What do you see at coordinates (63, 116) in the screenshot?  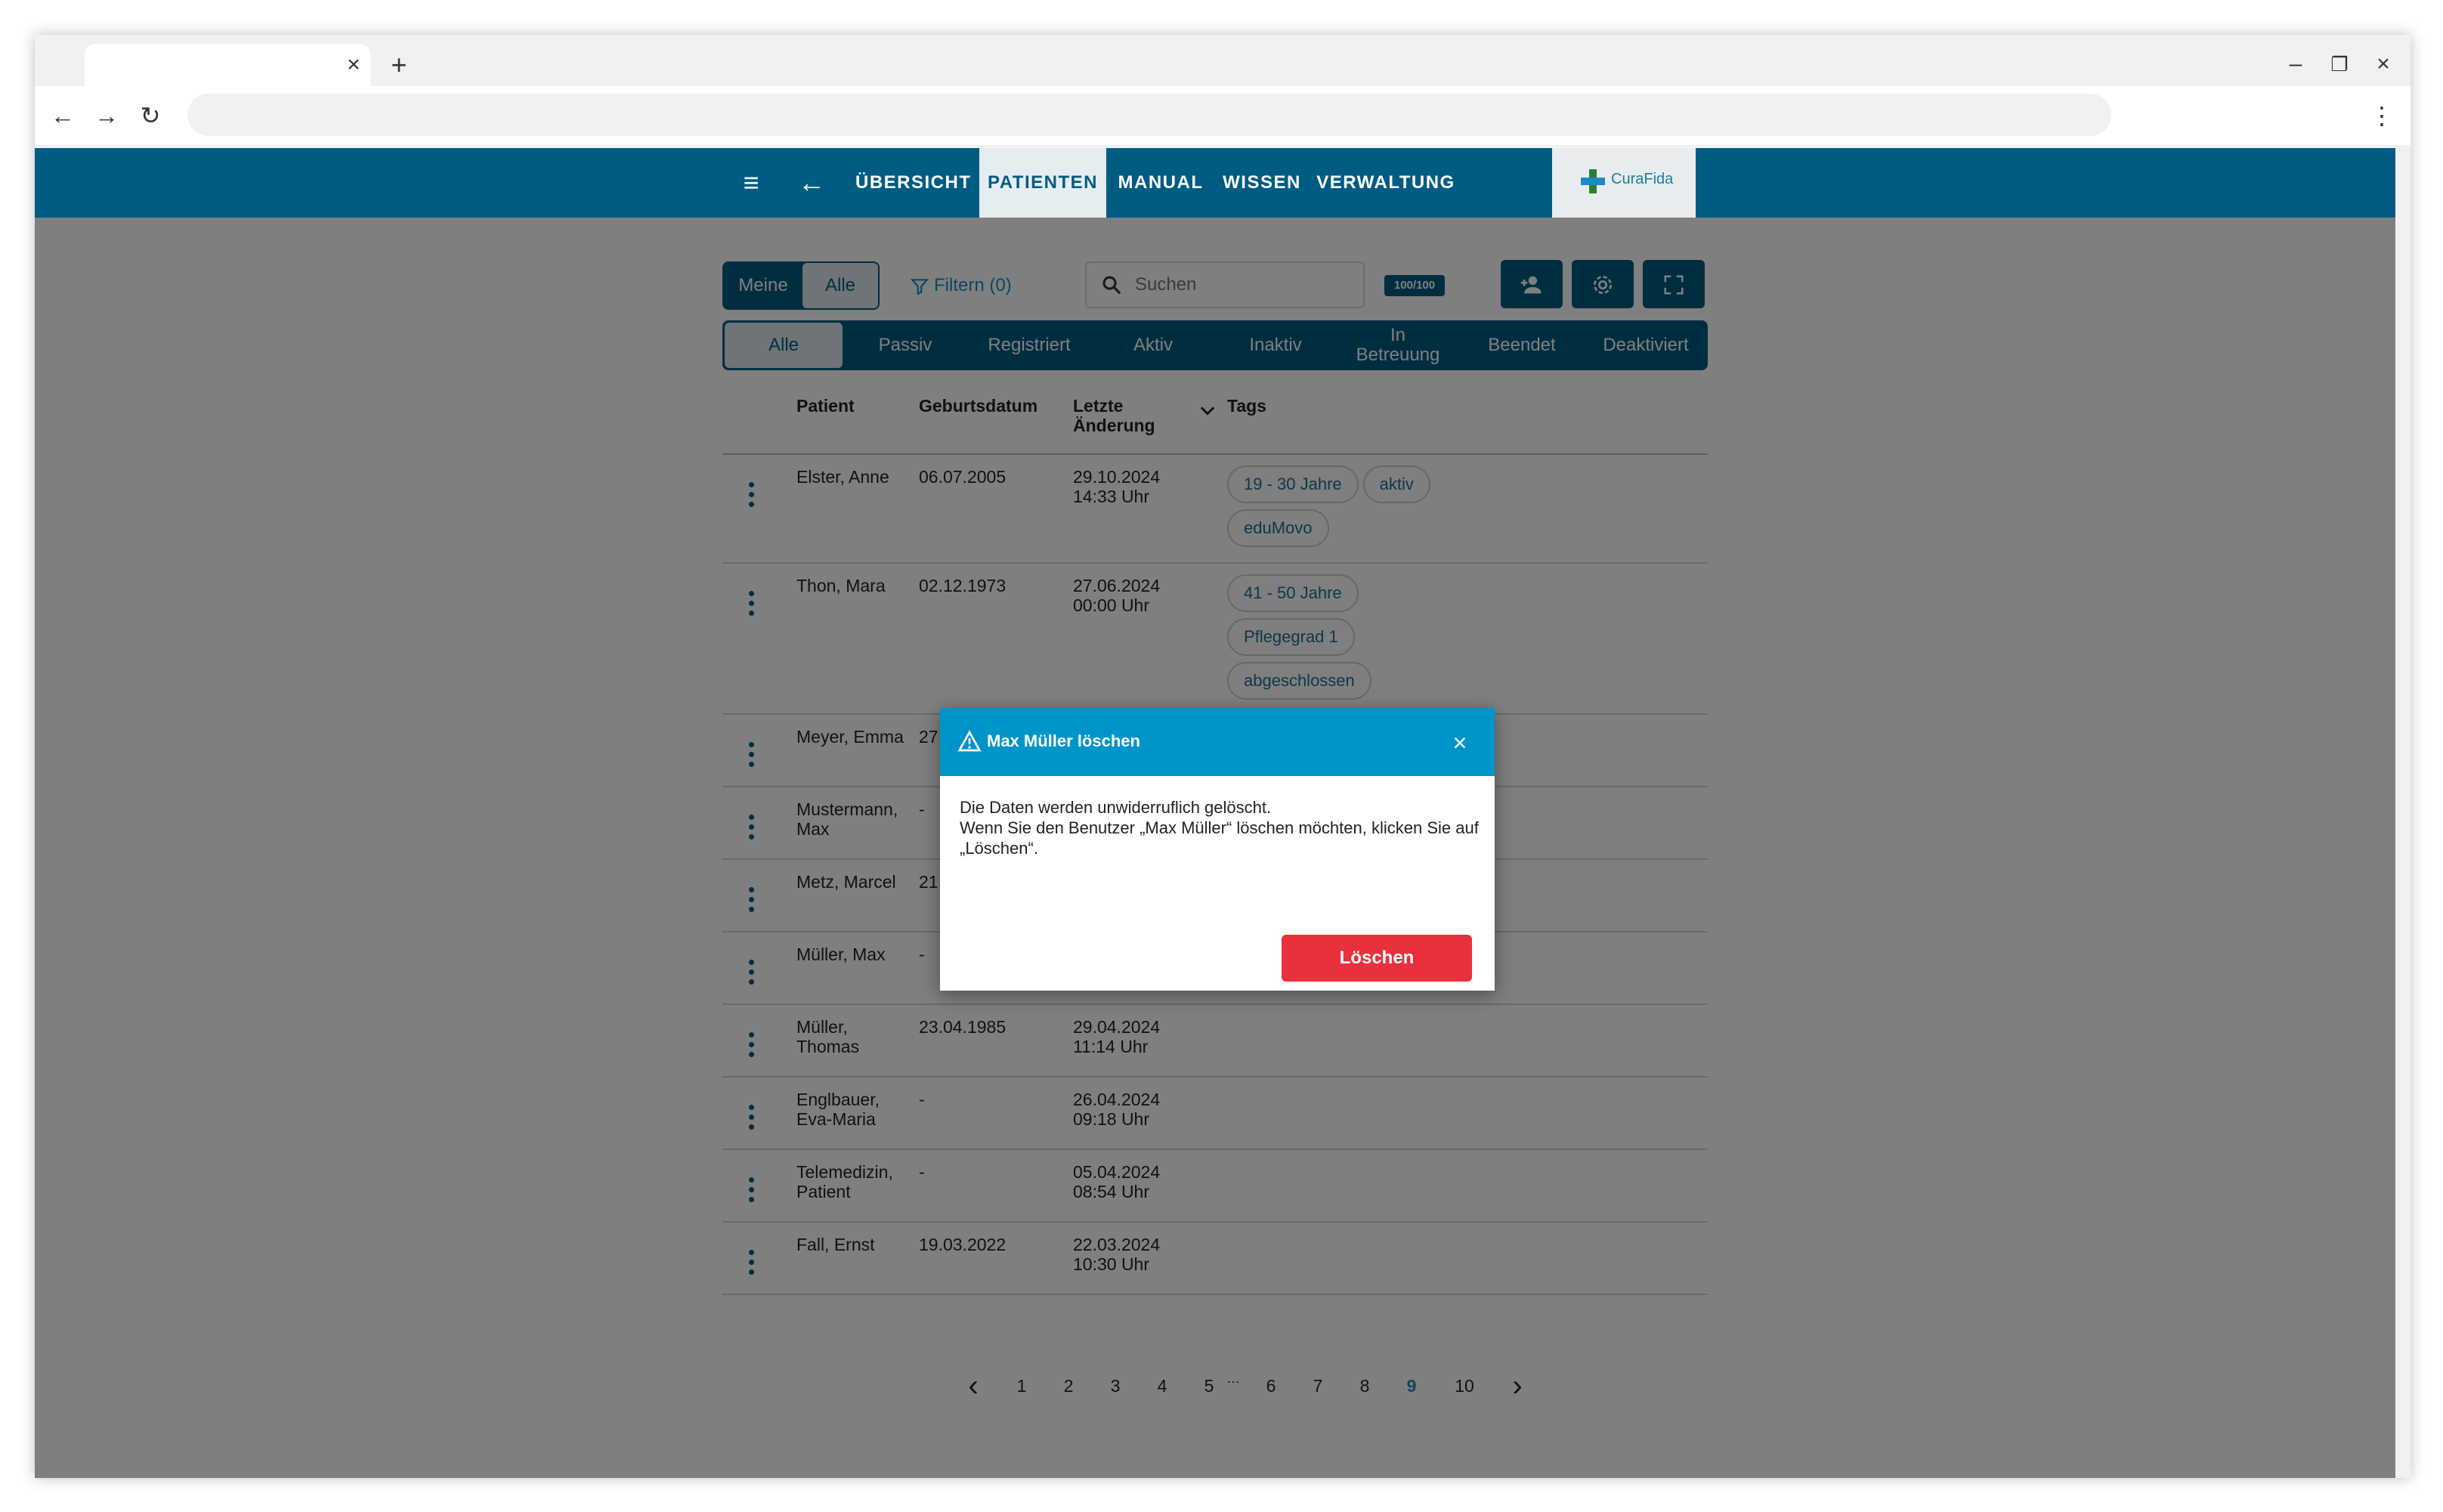 I see `back-nav-icon: ←` at bounding box center [63, 116].